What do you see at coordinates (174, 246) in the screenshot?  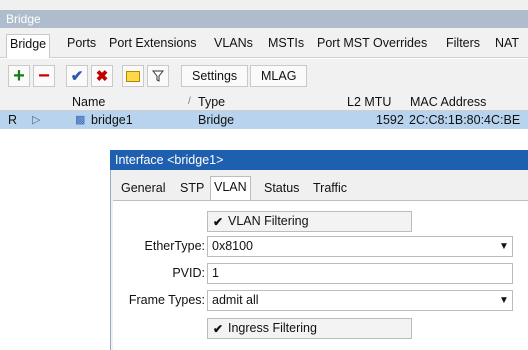 I see `ethertype-label: EtherType:` at bounding box center [174, 246].